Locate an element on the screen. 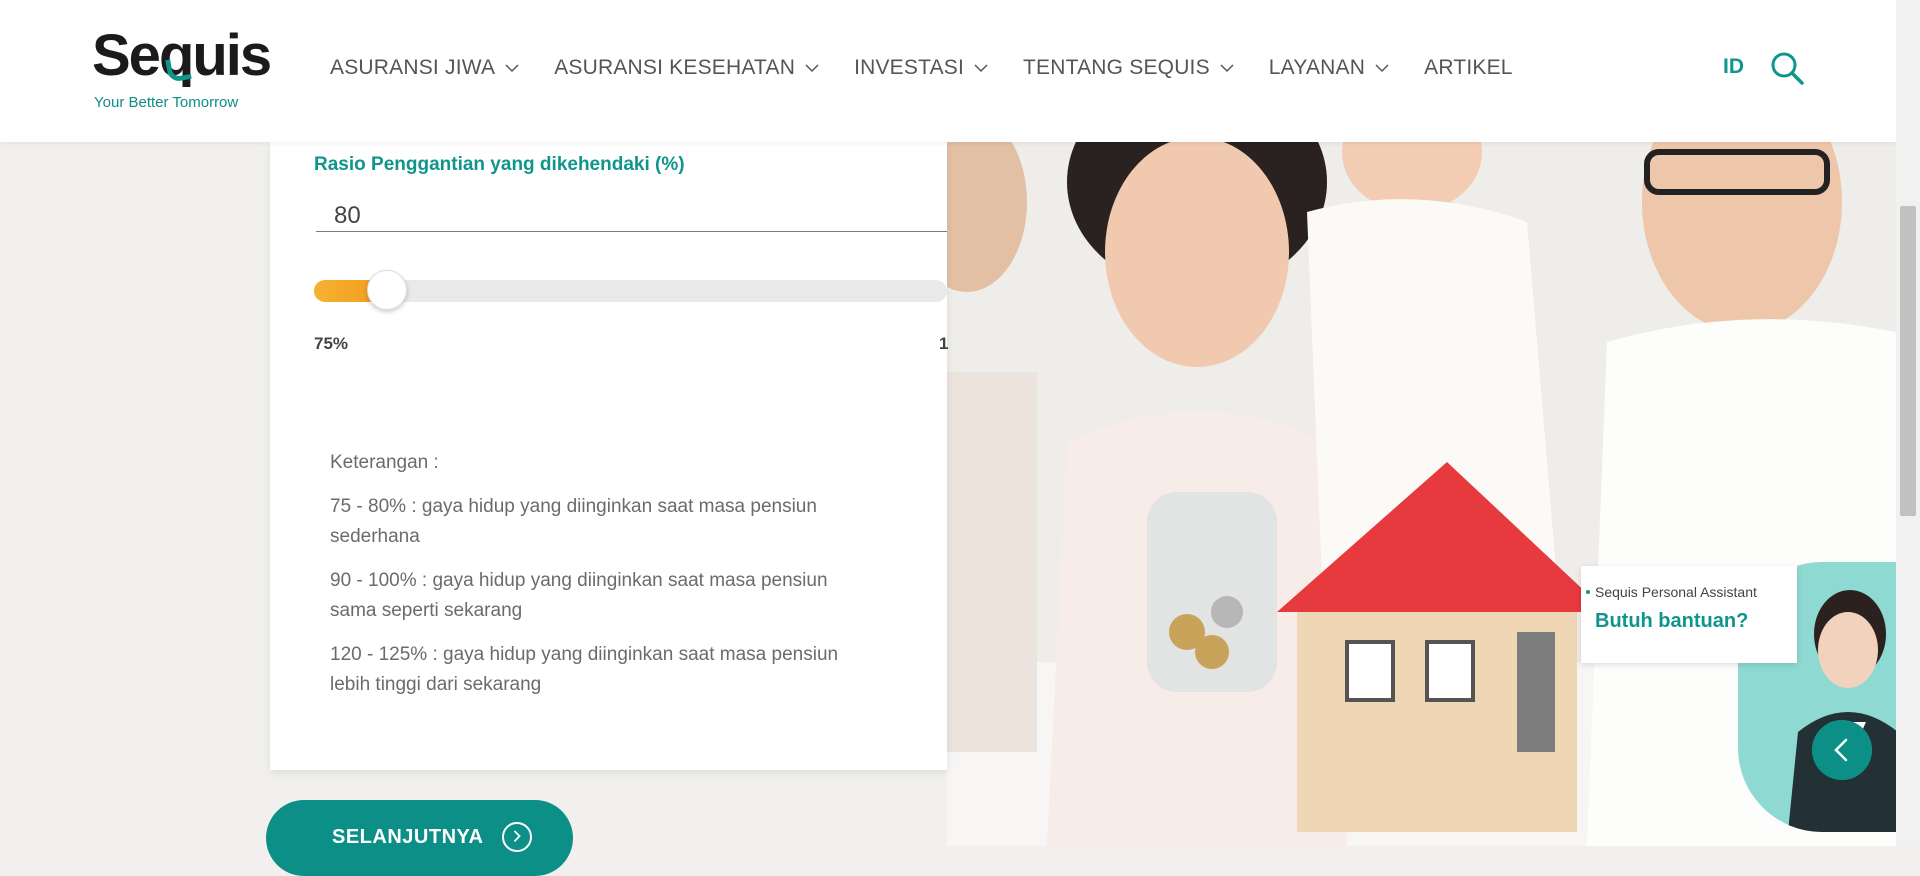 Image resolution: width=1920 pixels, height=876 pixels. scrollbar-thumb is located at coordinates (1908, 361).